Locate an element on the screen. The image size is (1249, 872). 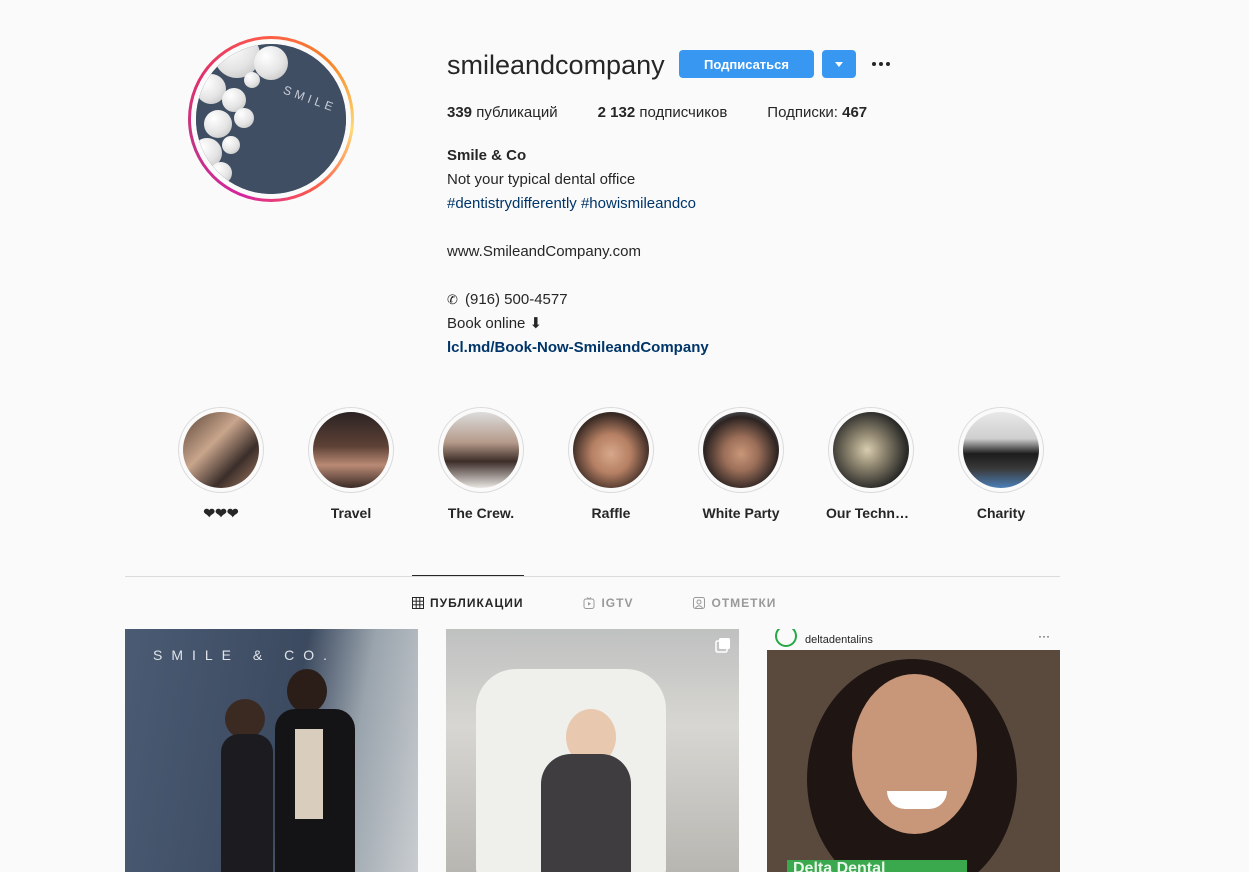
highlight-raffle: Raffle is located at coordinates (611, 464).